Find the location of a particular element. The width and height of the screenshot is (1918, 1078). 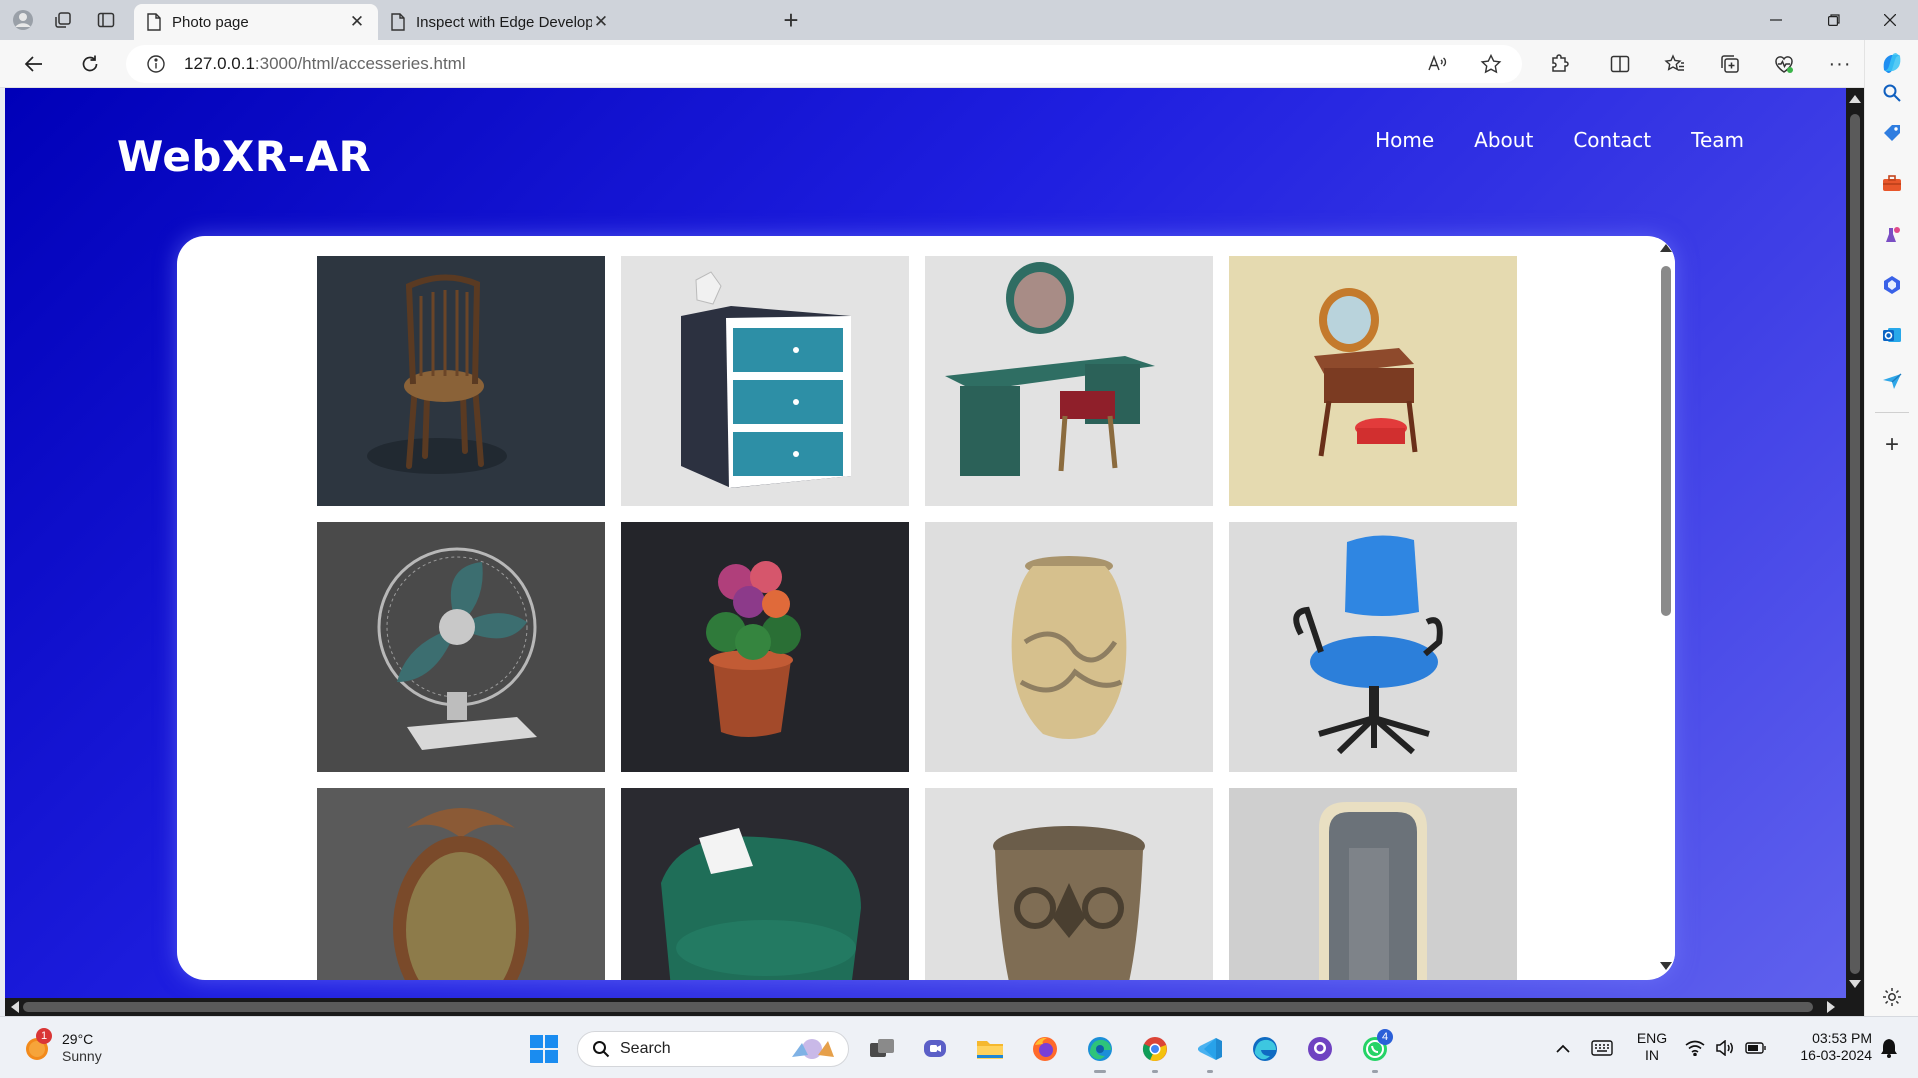

tab-title: Photo page is located at coordinates (210, 22).